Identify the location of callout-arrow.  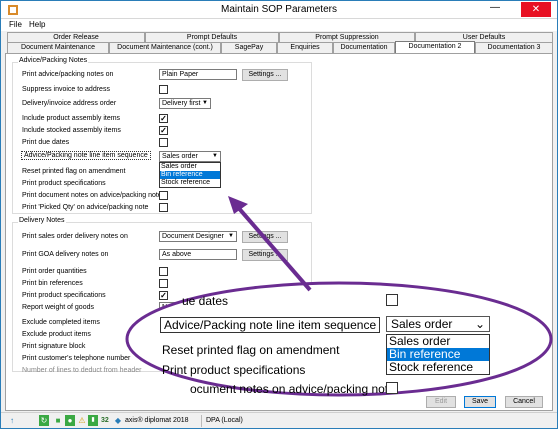
(270, 244).